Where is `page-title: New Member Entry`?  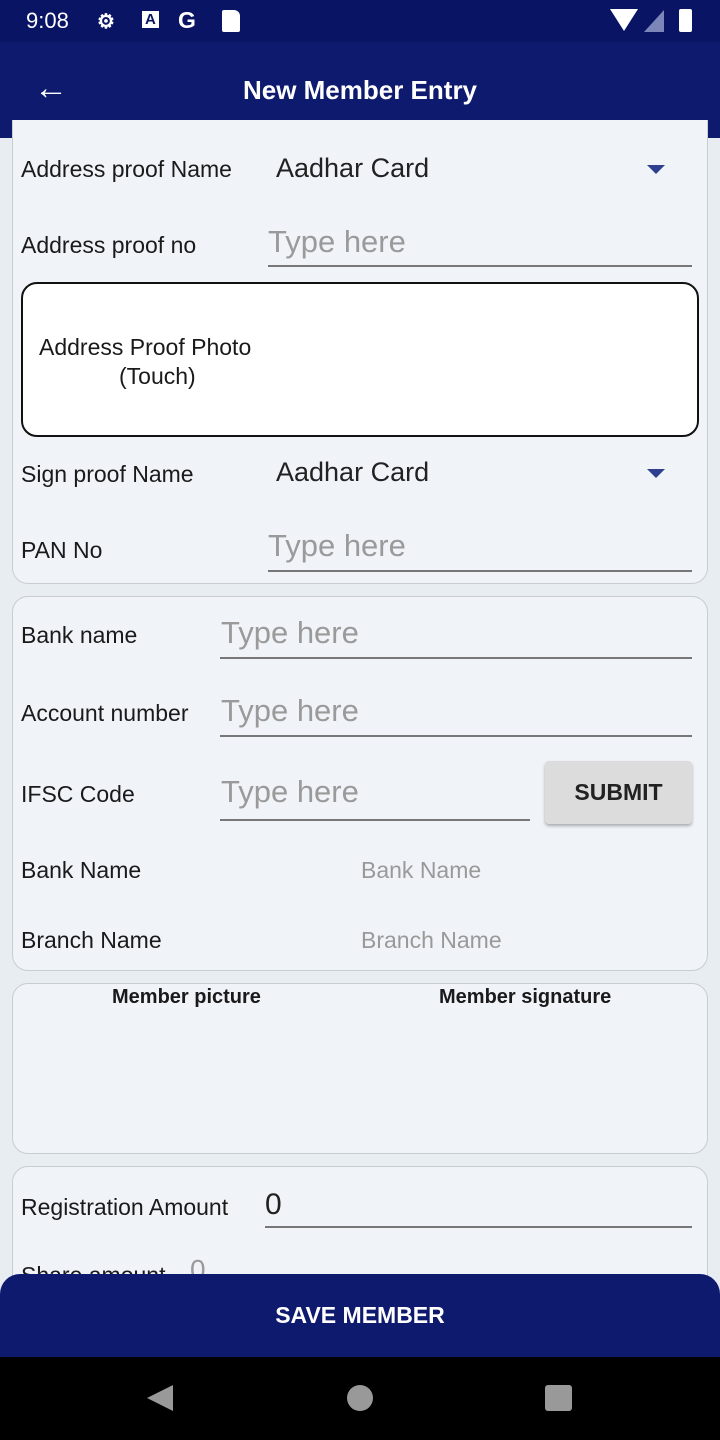 page-title: New Member Entry is located at coordinates (360, 90).